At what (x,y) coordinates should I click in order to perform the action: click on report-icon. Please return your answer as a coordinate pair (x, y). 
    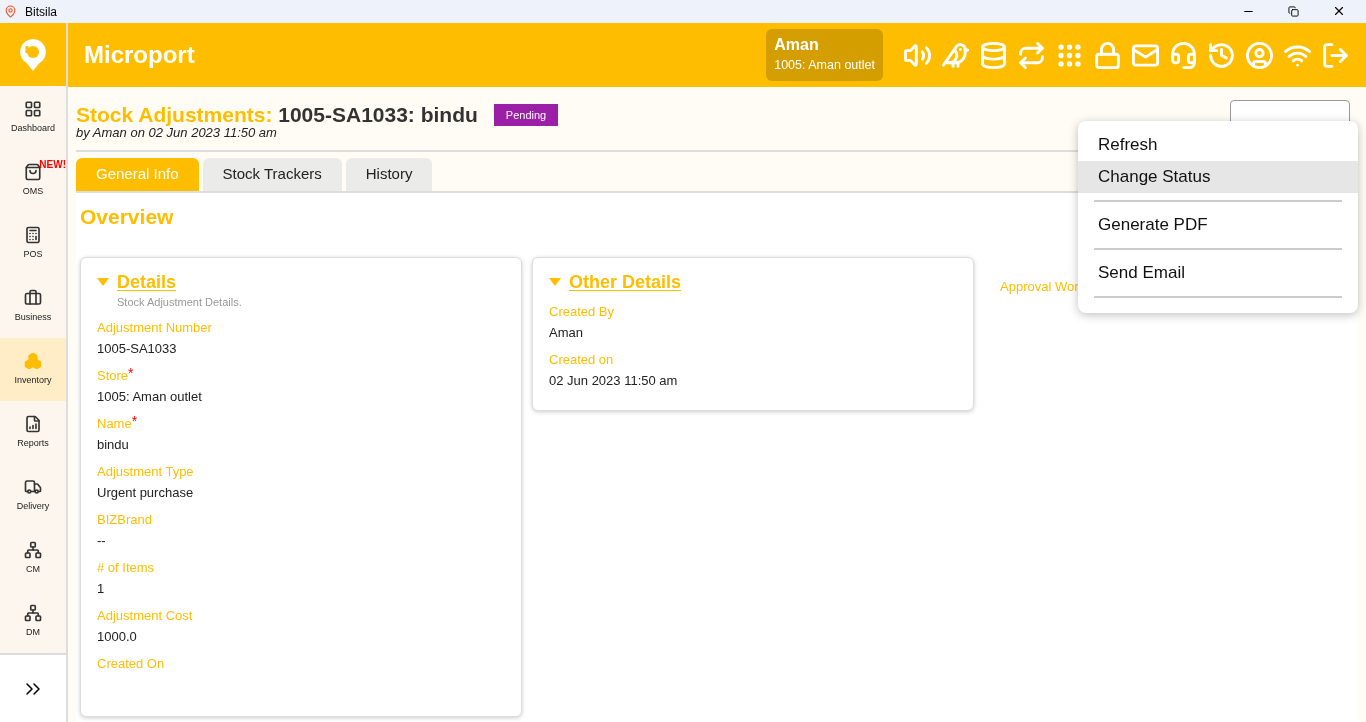
    Looking at the image, I should click on (33, 423).